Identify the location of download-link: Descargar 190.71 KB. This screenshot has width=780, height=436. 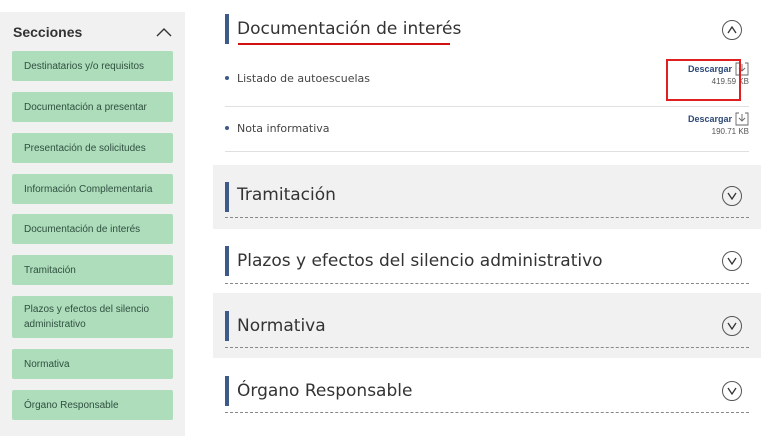
(718, 124).